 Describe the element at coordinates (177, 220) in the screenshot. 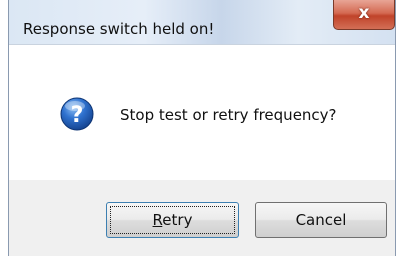

I see `retry-label-rest: etry` at that location.